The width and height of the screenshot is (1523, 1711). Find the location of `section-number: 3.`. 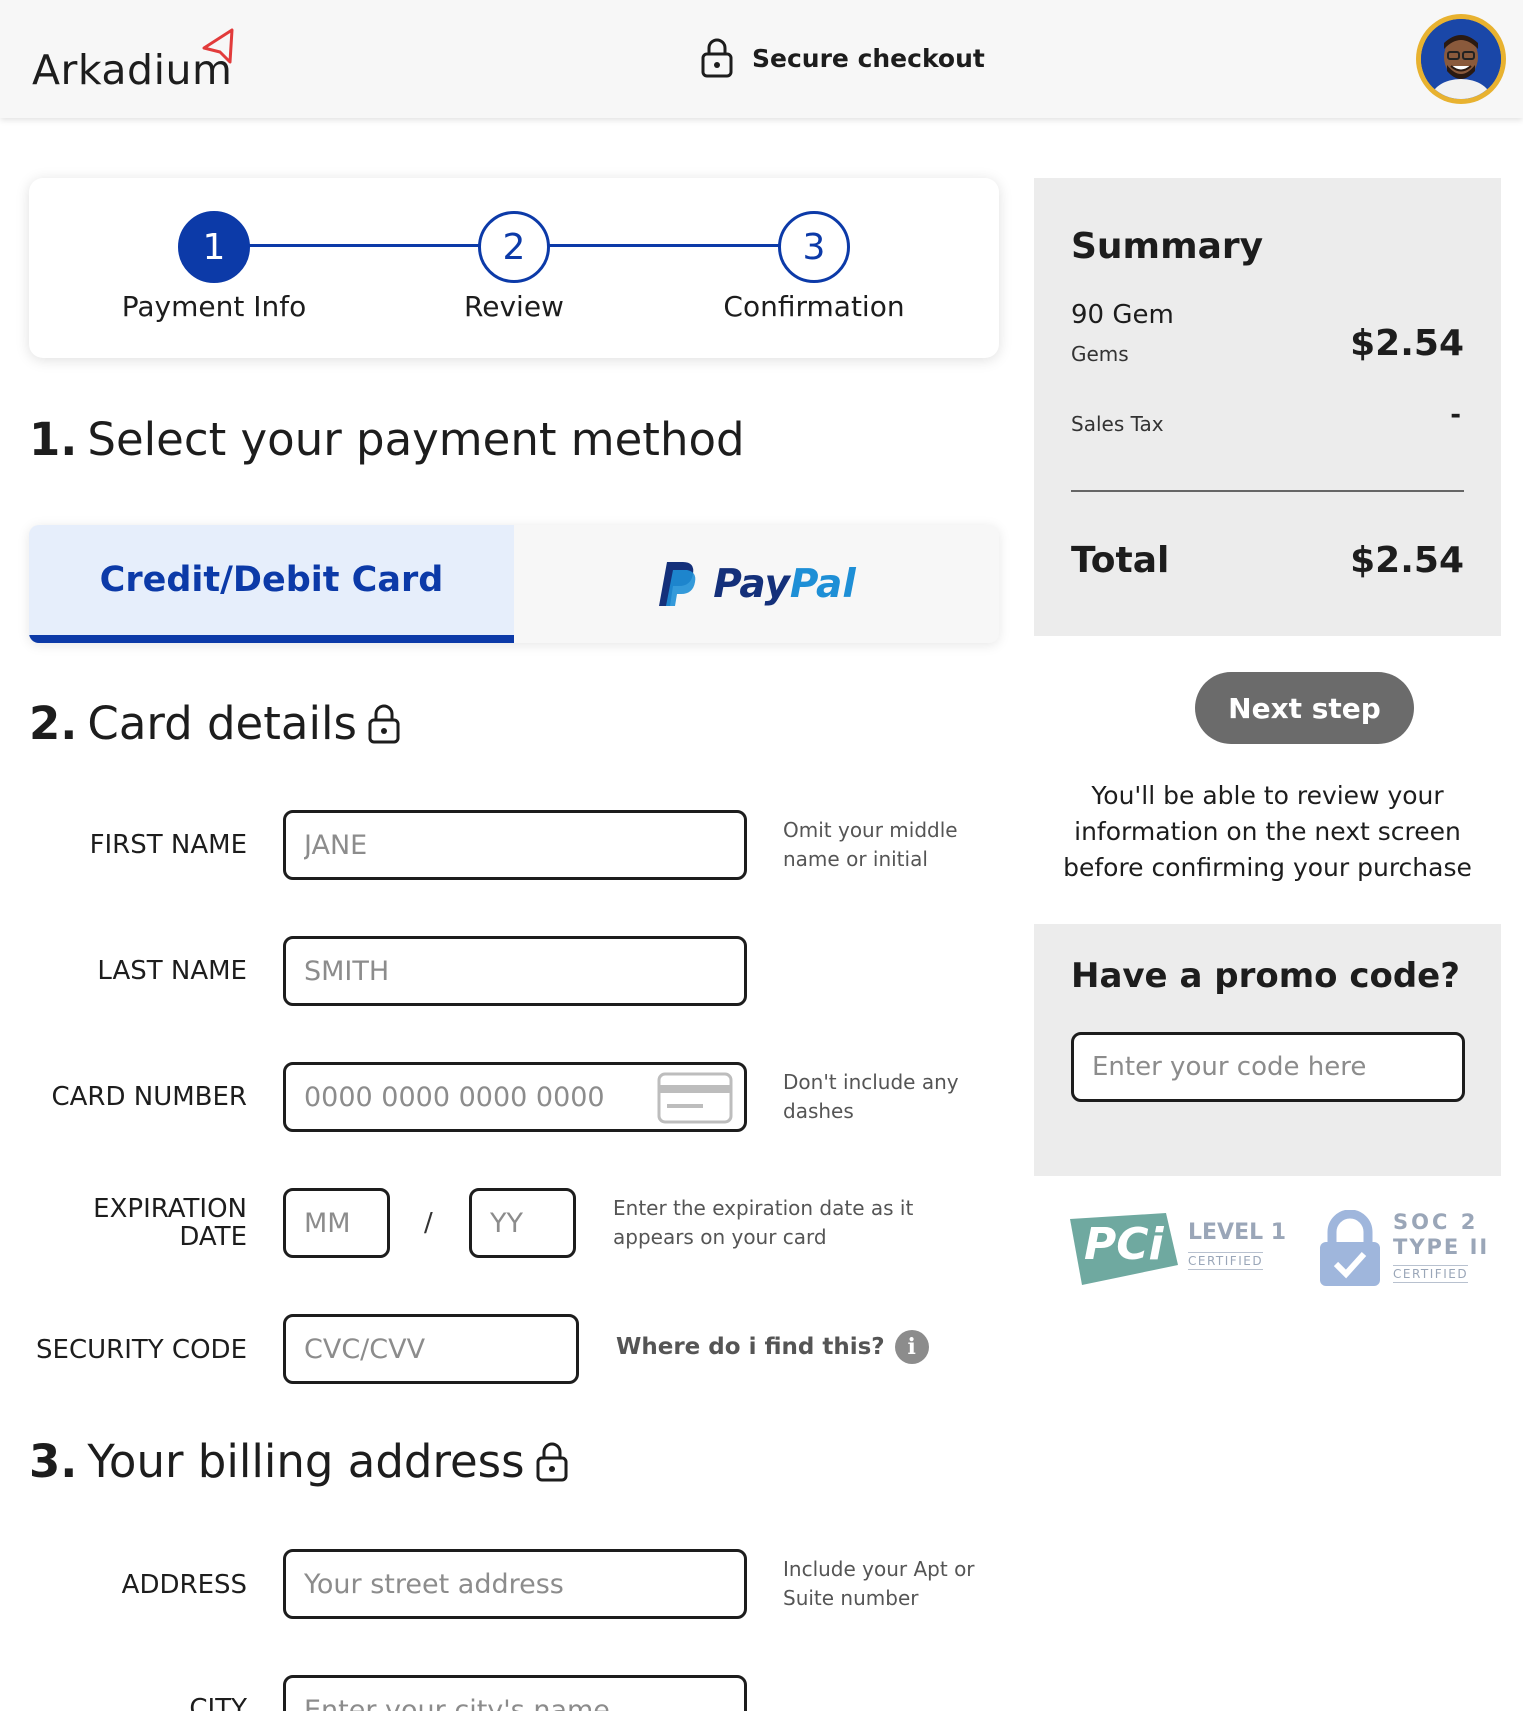

section-number: 3. is located at coordinates (53, 1461).